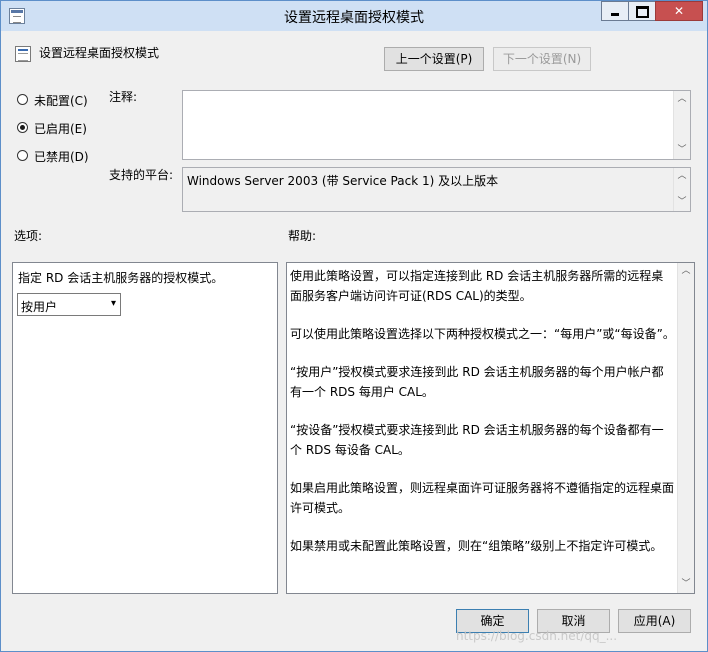 Image resolution: width=708 pixels, height=652 pixels. I want to click on close-icon: ✕, so click(679, 11).